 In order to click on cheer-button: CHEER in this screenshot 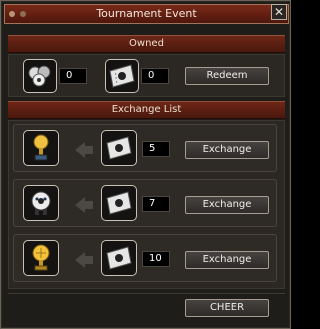, I will do `click(227, 308)`.